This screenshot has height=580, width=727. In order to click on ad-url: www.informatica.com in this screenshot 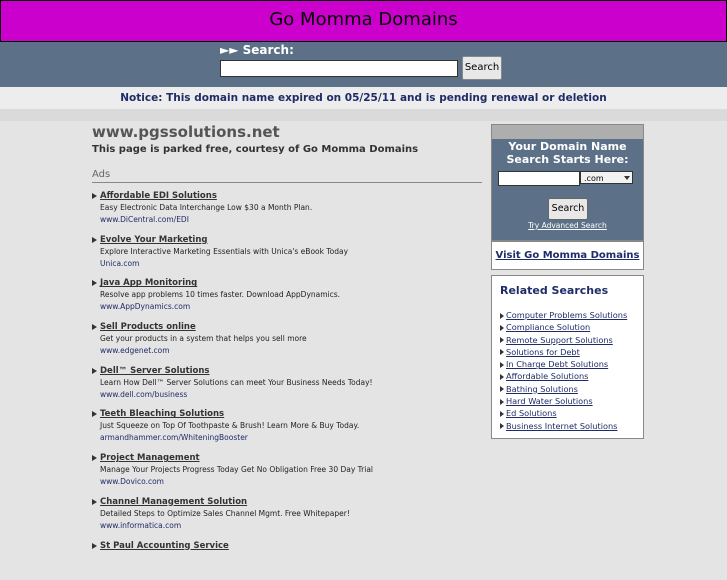, I will do `click(140, 525)`.